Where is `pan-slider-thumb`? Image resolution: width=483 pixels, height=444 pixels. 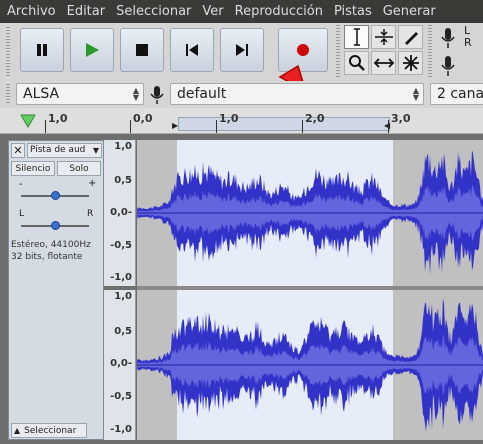 pan-slider-thumb is located at coordinates (55, 225).